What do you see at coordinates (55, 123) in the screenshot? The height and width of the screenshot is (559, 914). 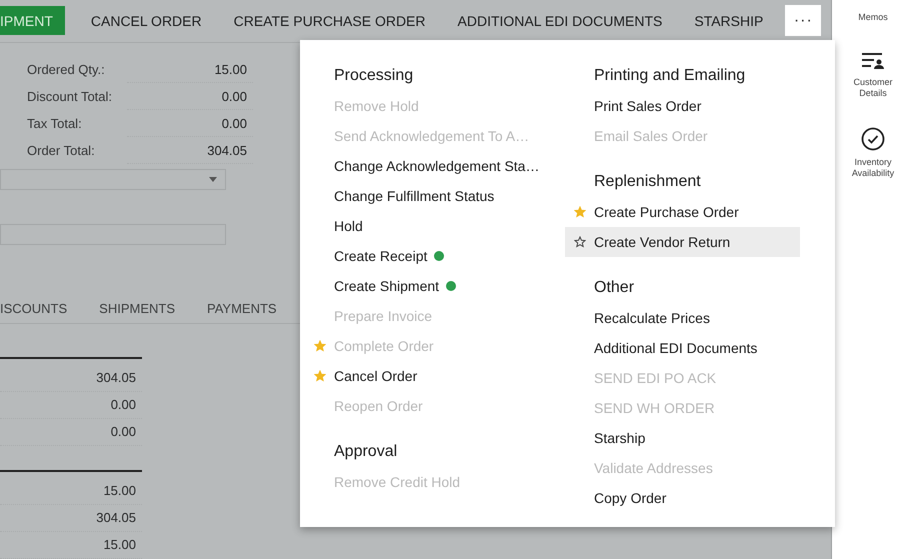 I see `field-label: Tax Total:` at bounding box center [55, 123].